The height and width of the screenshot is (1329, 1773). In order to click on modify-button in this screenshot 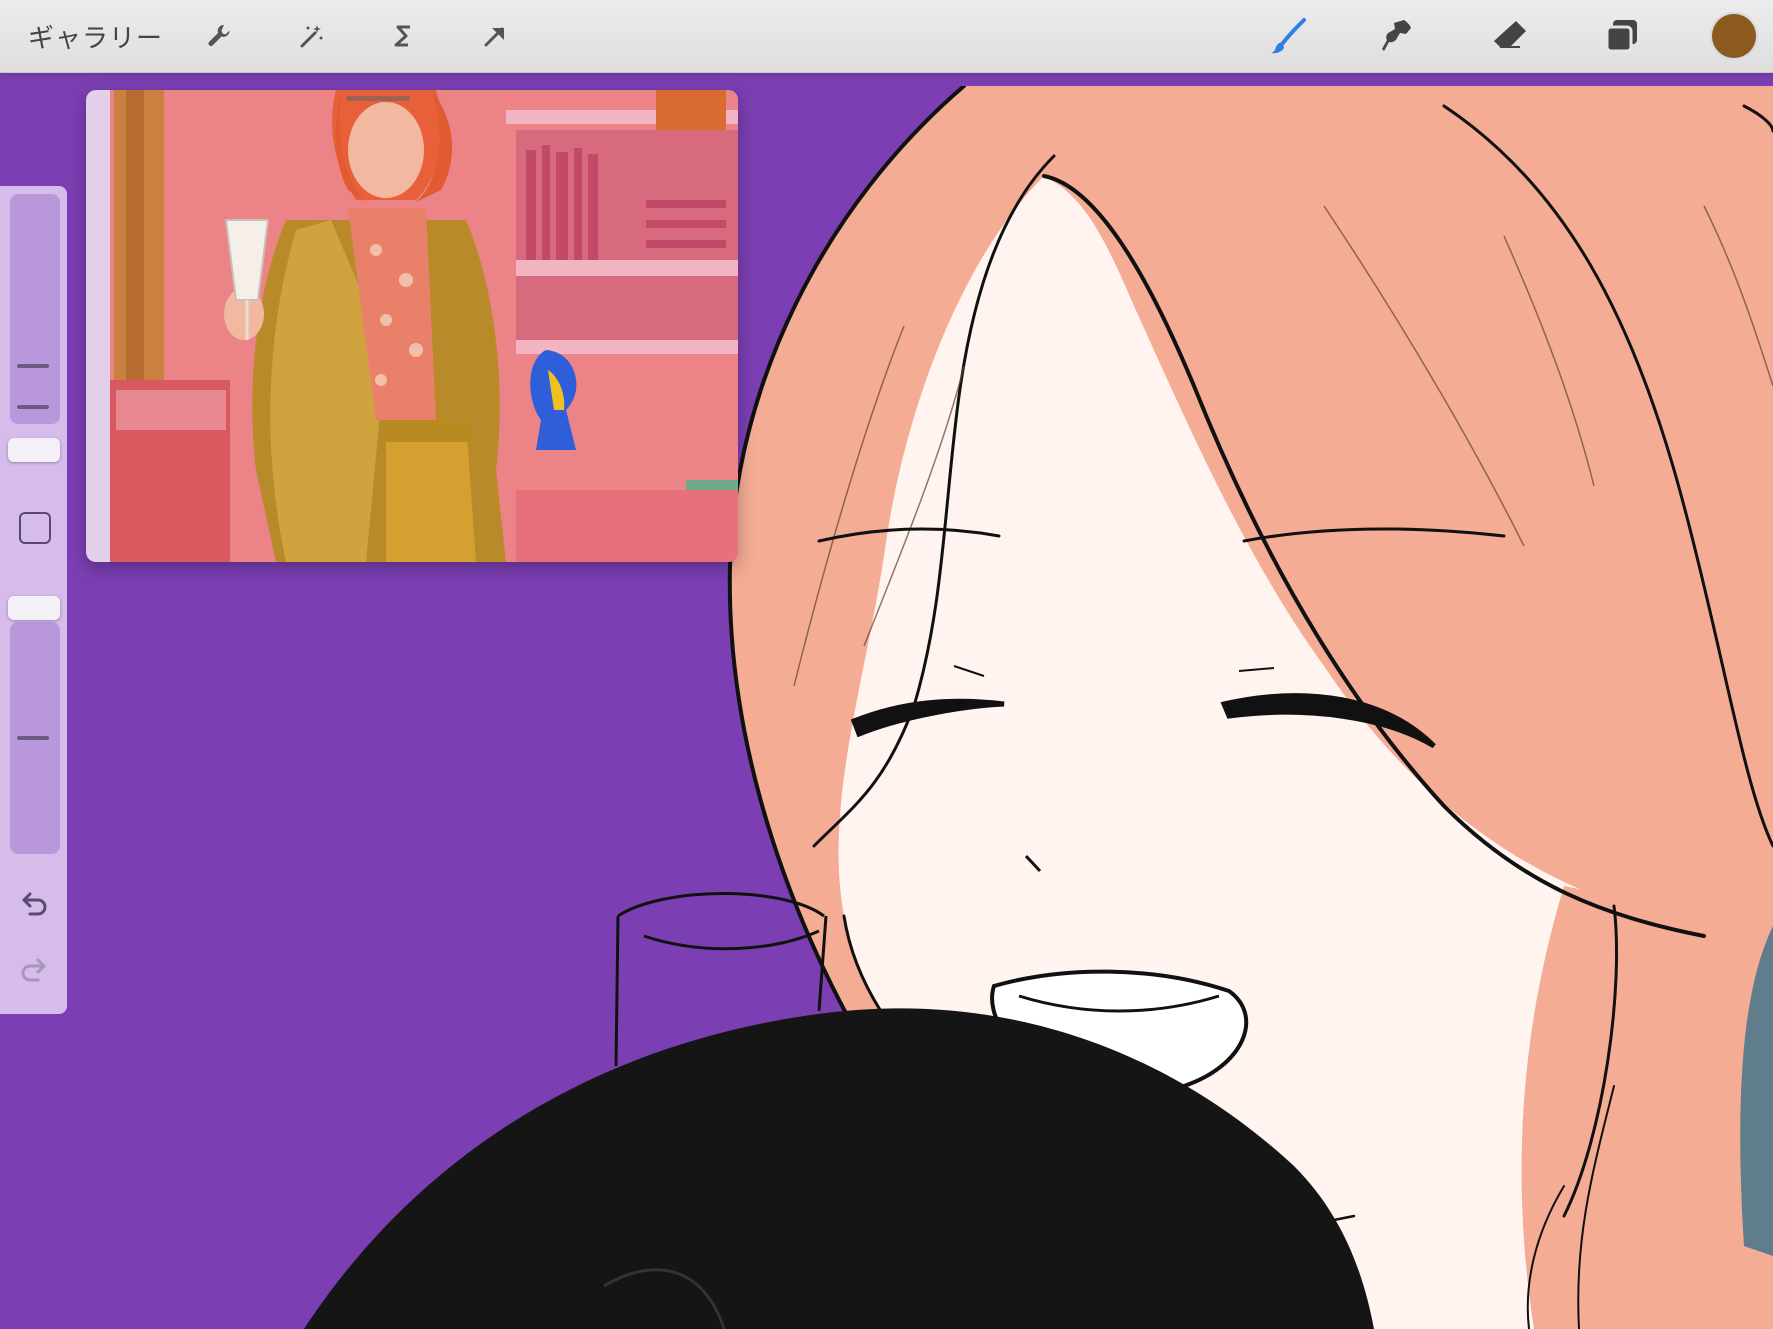, I will do `click(35, 528)`.